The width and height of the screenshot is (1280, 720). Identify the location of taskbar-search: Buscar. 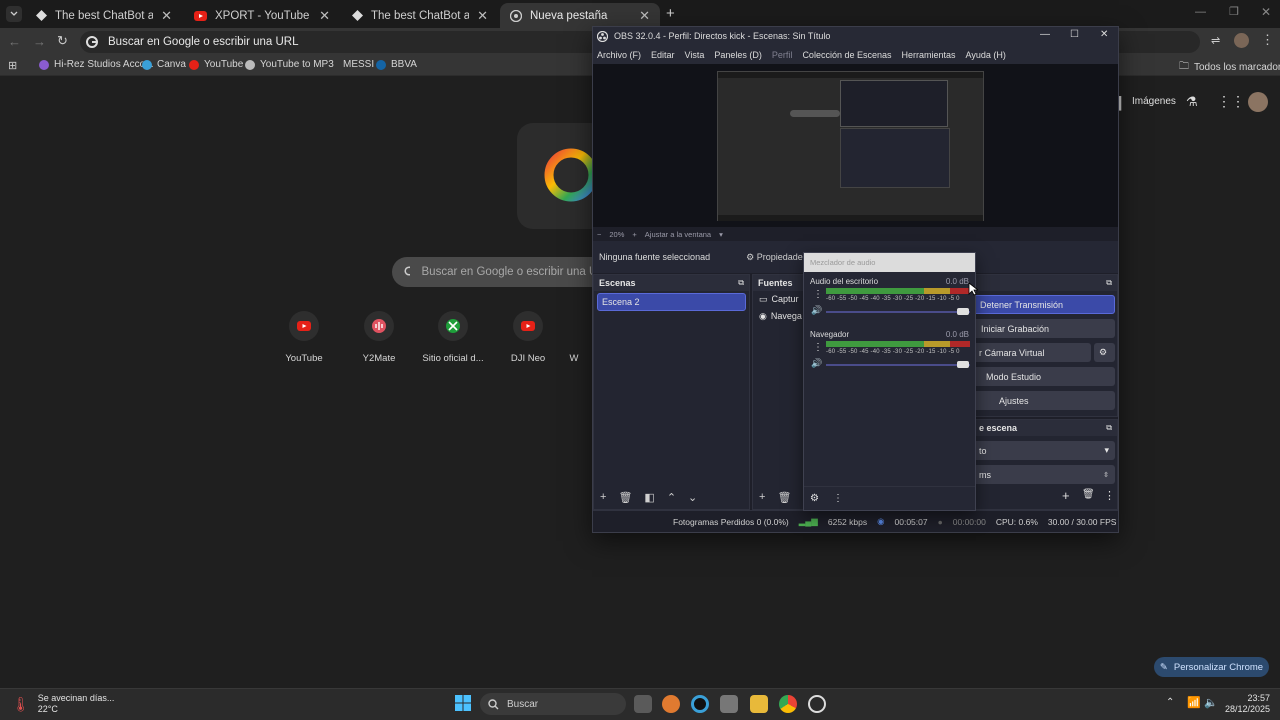
(553, 704).